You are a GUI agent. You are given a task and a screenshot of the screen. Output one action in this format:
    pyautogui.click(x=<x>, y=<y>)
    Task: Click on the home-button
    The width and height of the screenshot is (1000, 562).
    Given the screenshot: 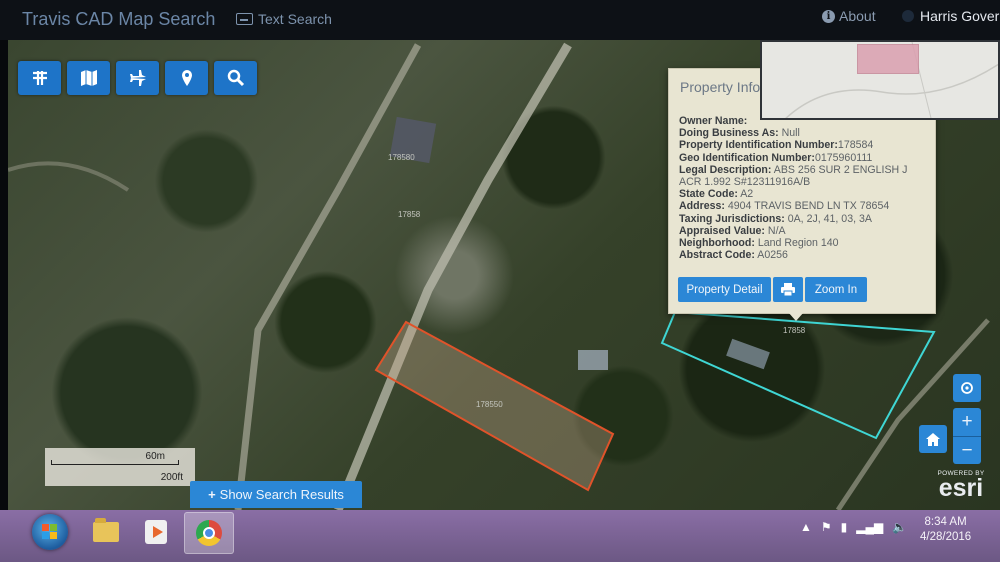 What is the action you would take?
    pyautogui.click(x=933, y=439)
    